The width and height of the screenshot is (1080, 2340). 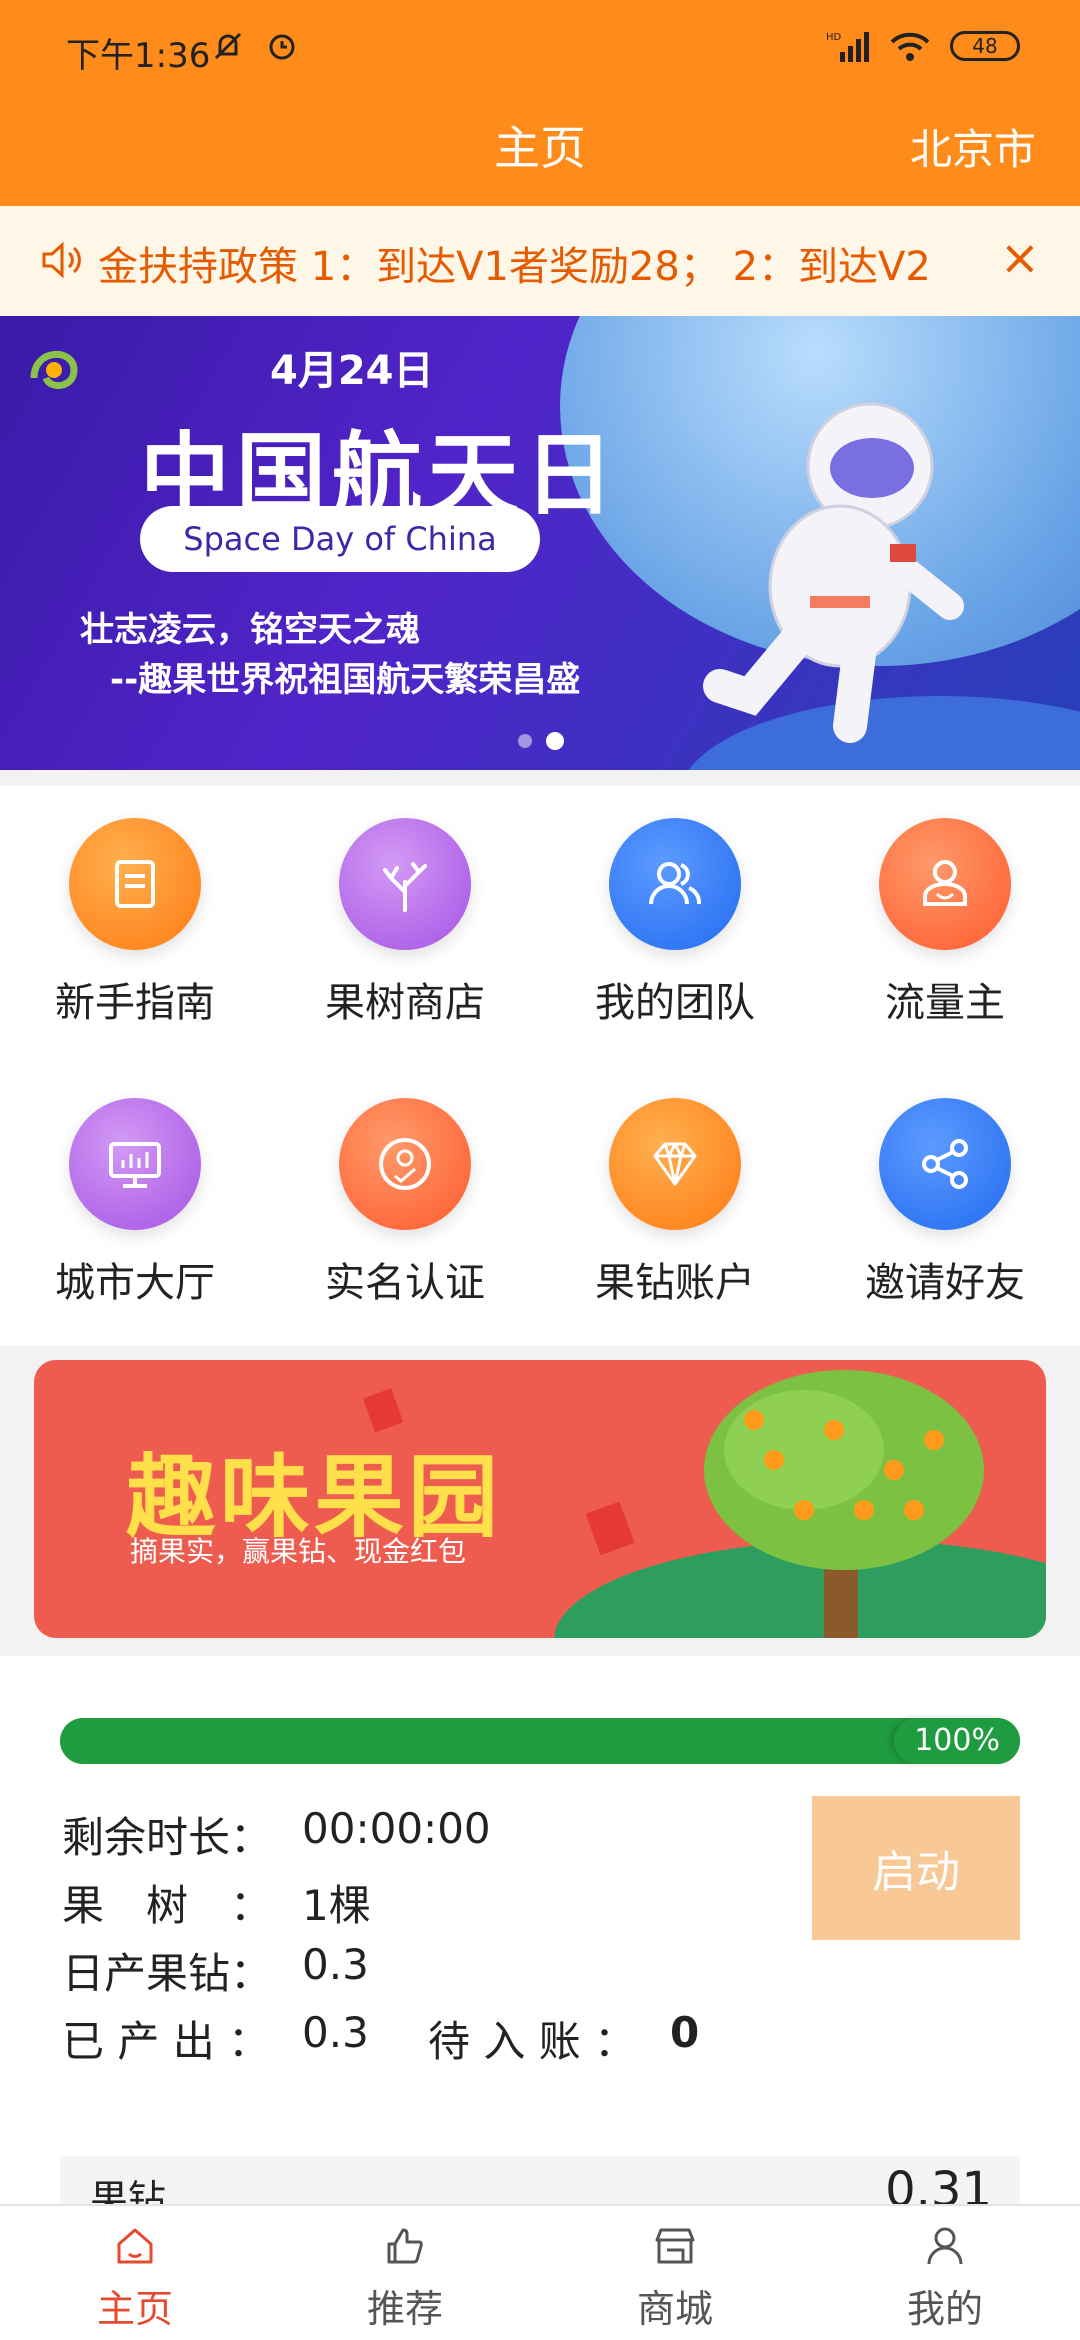 I want to click on grid-item-real-name-verify: 实名认证, so click(x=405, y=1196).